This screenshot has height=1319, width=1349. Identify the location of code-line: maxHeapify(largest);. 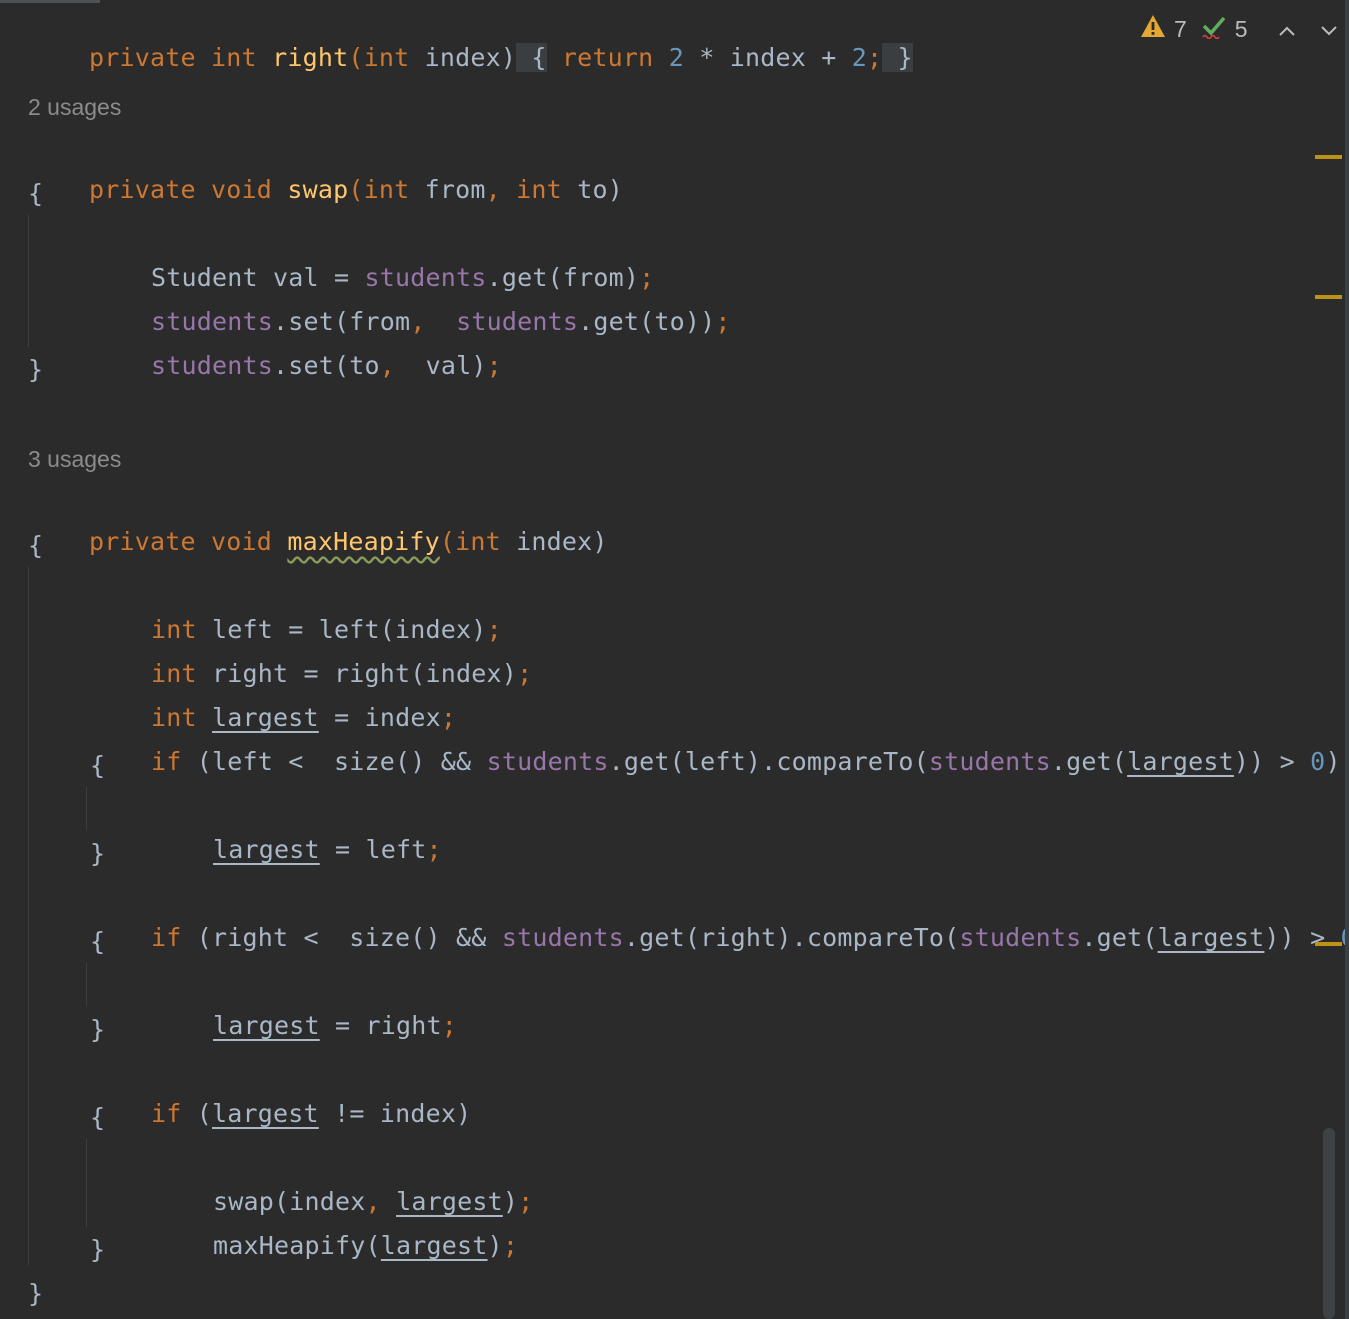
(335, 1223).